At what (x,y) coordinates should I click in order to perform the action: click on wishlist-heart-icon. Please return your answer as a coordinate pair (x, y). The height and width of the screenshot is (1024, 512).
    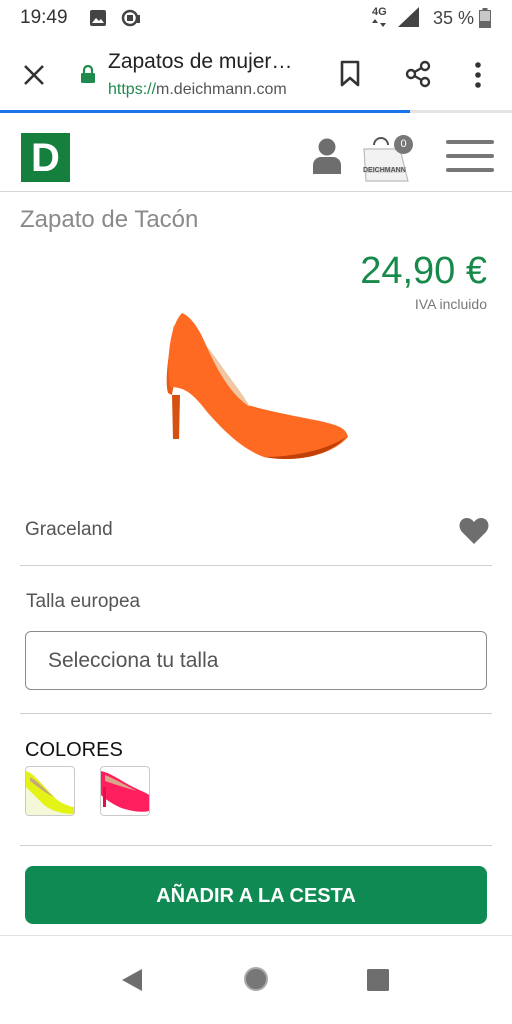
    Looking at the image, I should click on (474, 531).